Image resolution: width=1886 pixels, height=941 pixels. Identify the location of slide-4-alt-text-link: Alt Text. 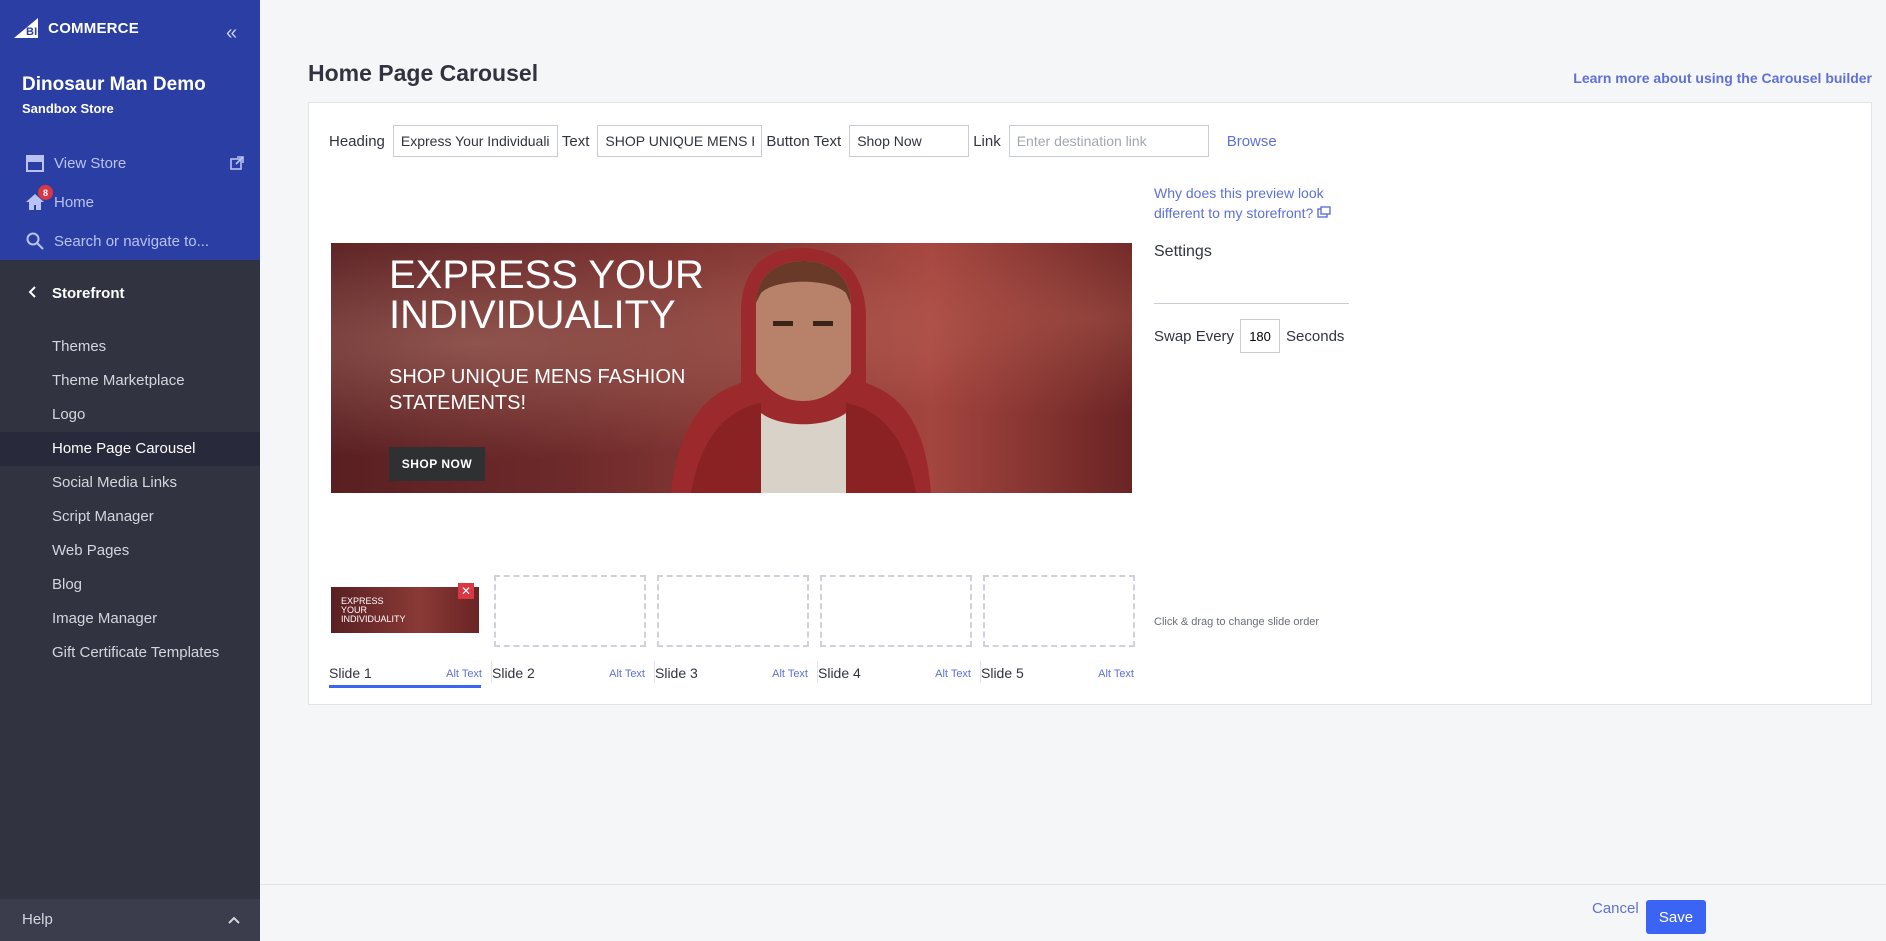
(953, 674).